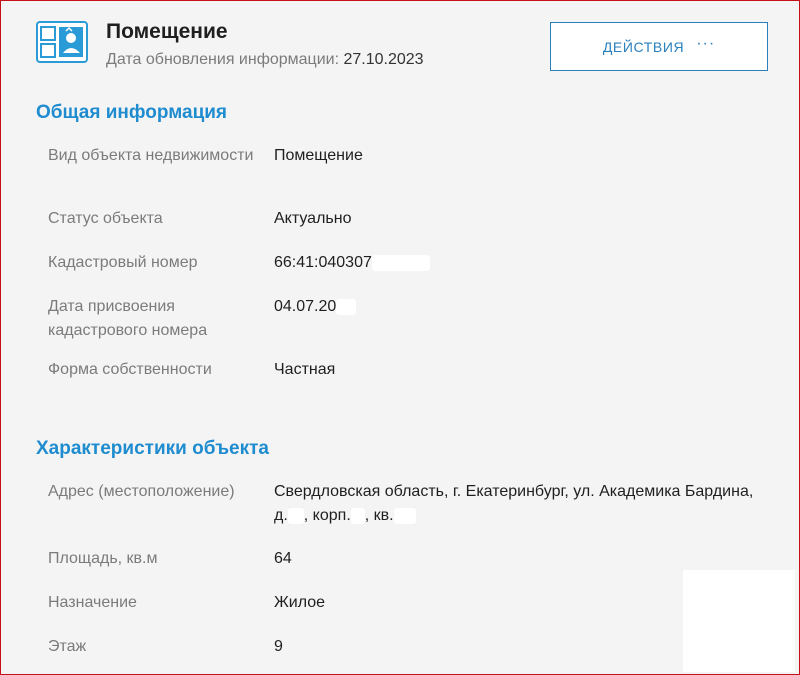  I want to click on row-label: Вид объекта недвижимости, so click(151, 155).